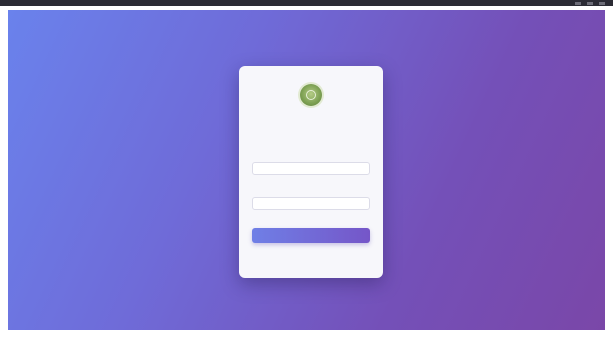 This screenshot has width=613, height=337. What do you see at coordinates (311, 168) in the screenshot?
I see `username-field` at bounding box center [311, 168].